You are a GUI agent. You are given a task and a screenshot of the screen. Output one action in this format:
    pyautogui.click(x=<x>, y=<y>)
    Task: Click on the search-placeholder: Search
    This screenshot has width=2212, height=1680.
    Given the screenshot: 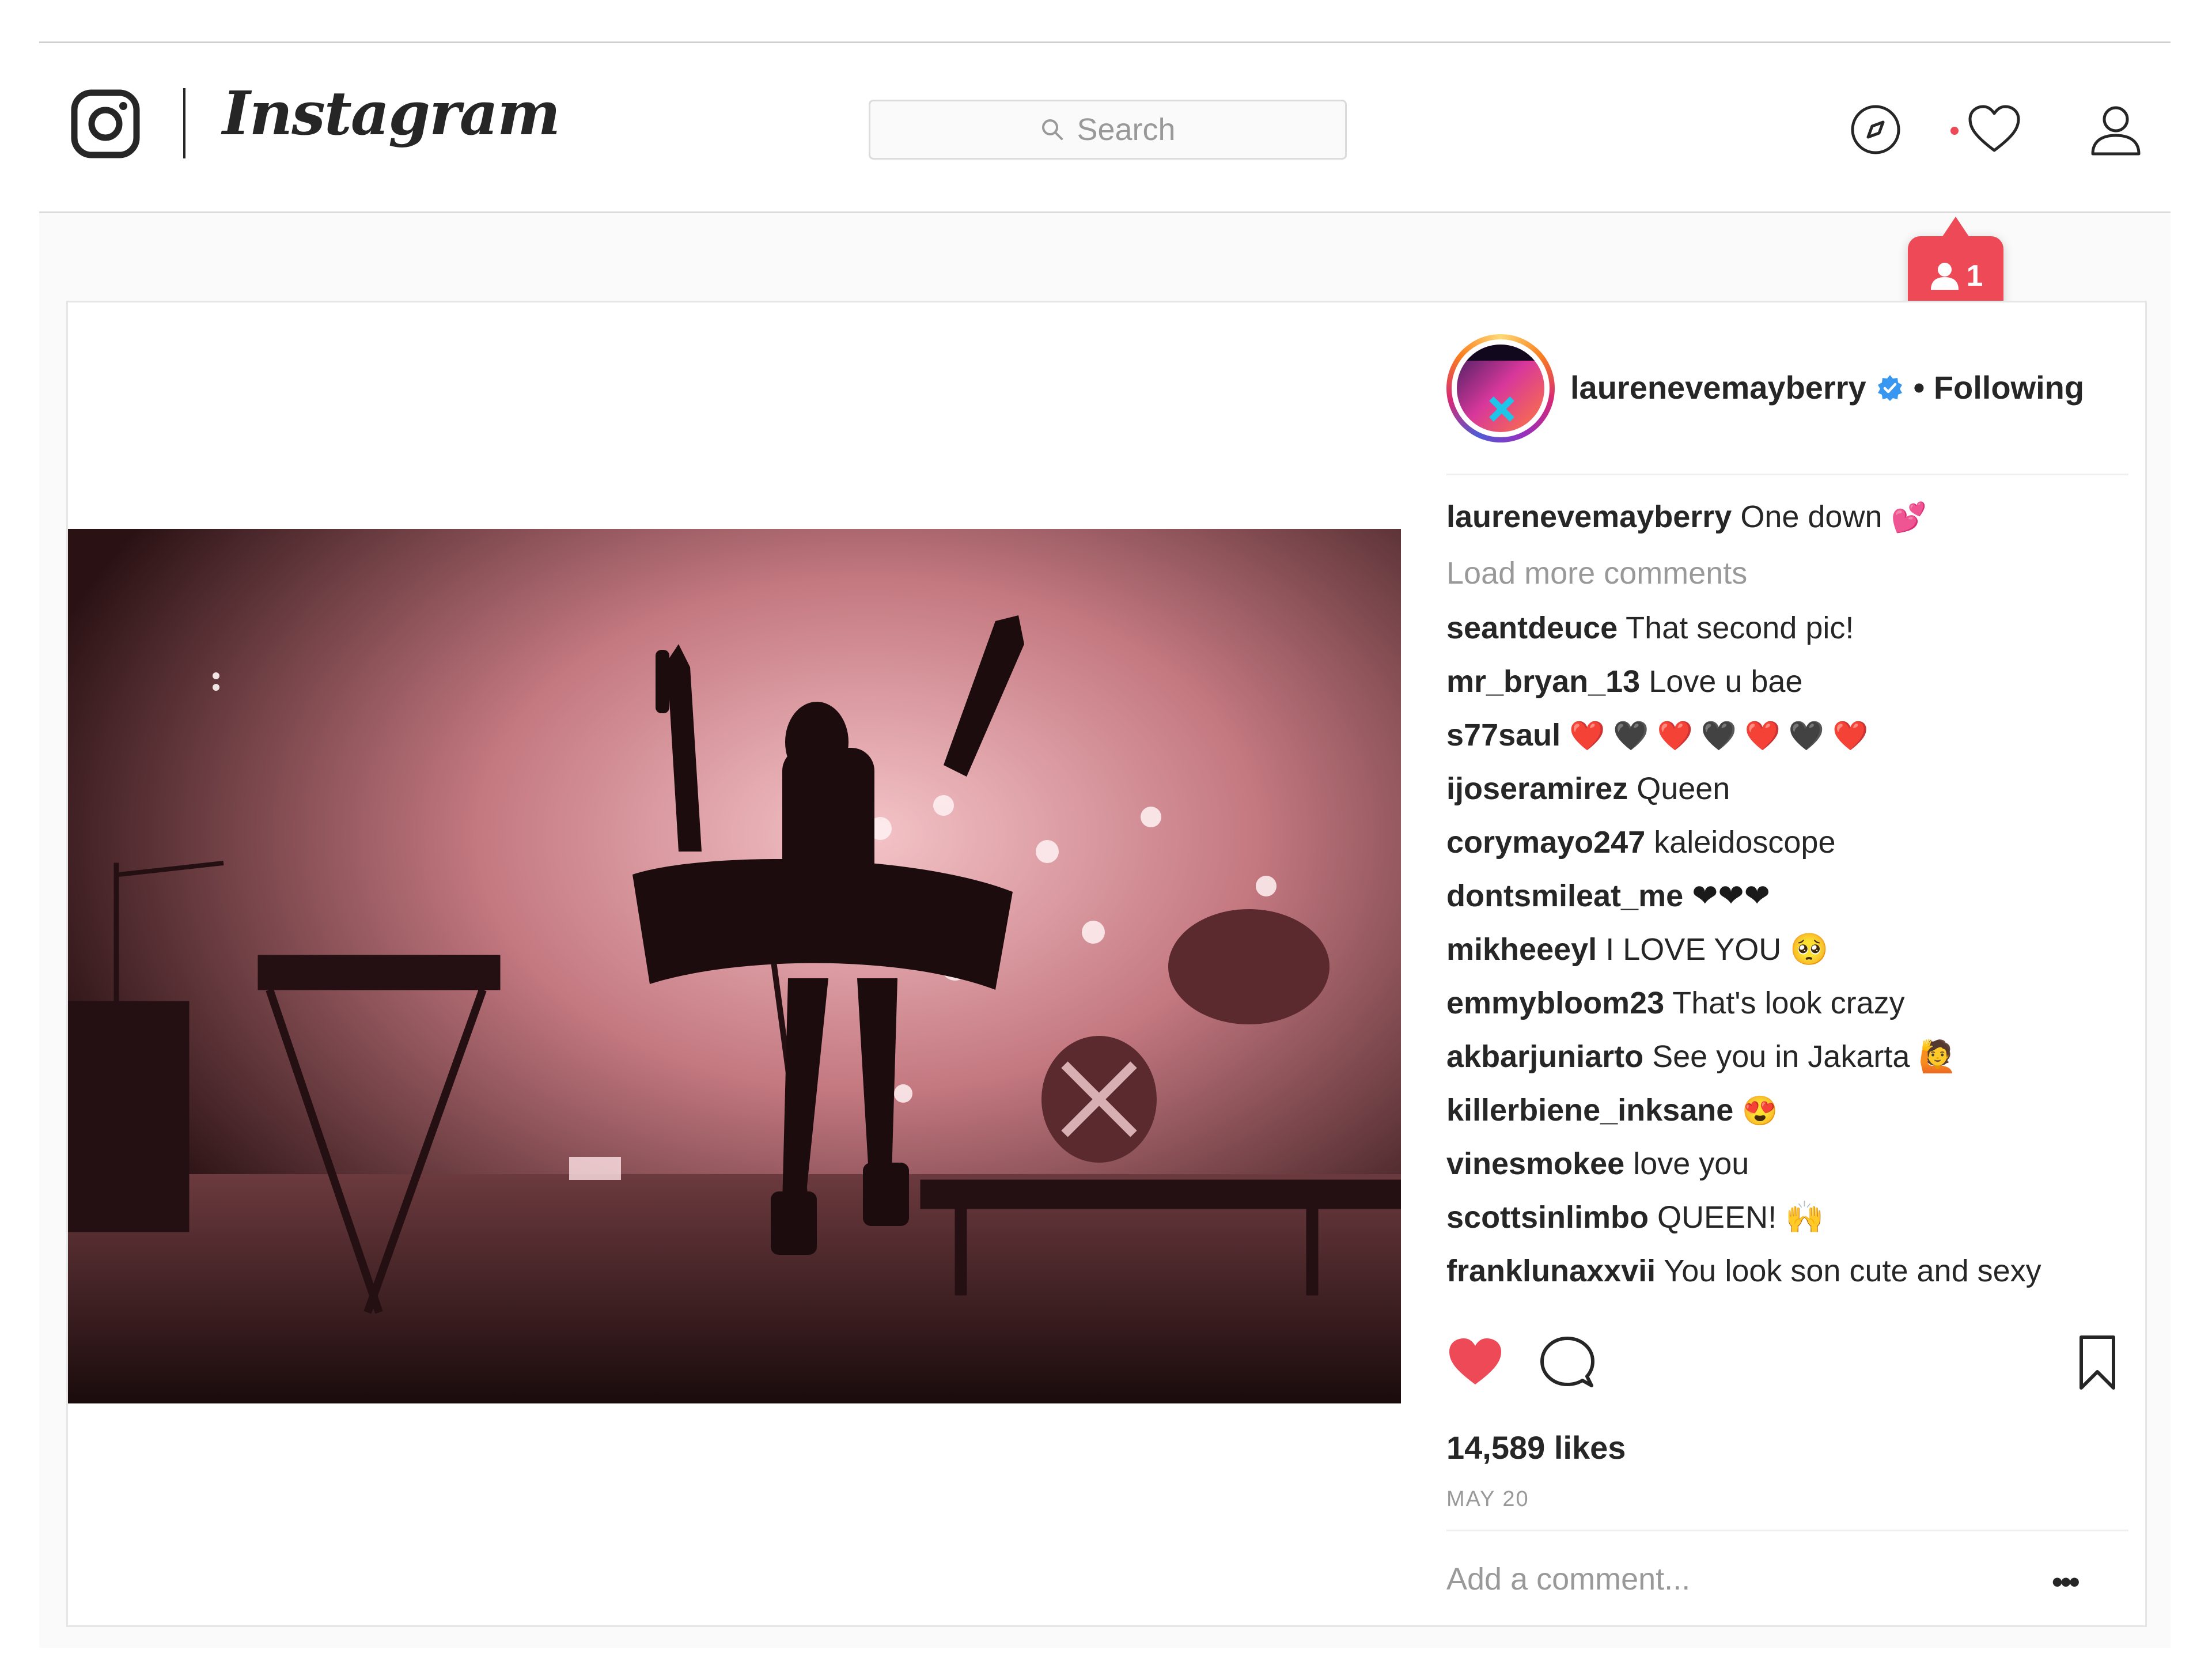 What is the action you would take?
    pyautogui.click(x=1126, y=129)
    